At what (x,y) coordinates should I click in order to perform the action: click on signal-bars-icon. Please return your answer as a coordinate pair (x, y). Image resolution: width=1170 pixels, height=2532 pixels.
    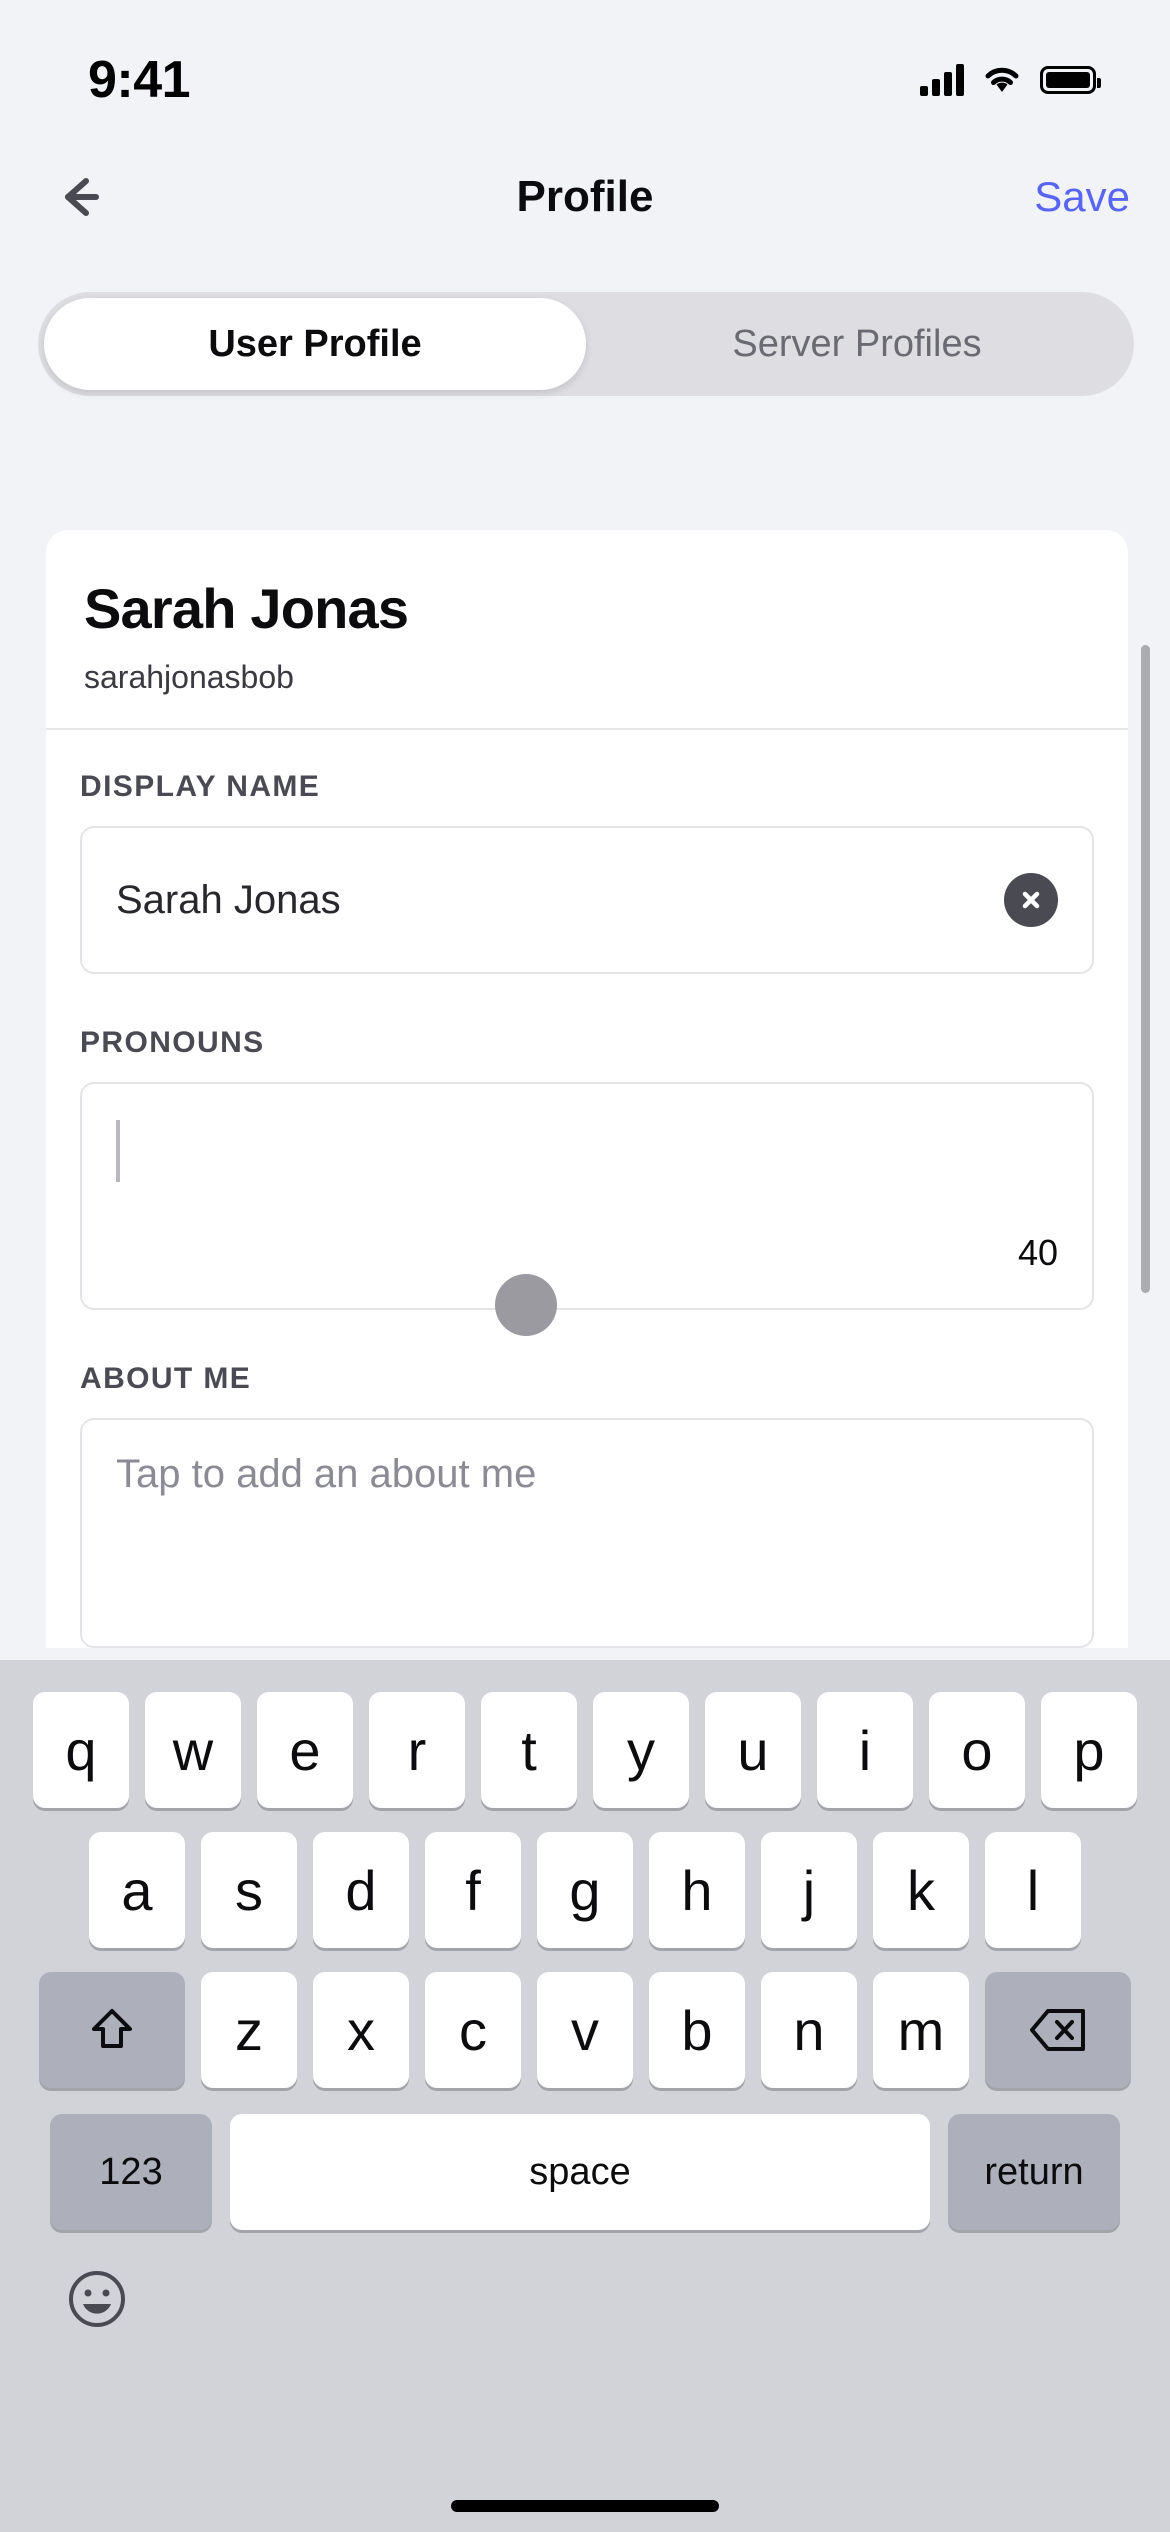
    Looking at the image, I should click on (942, 80).